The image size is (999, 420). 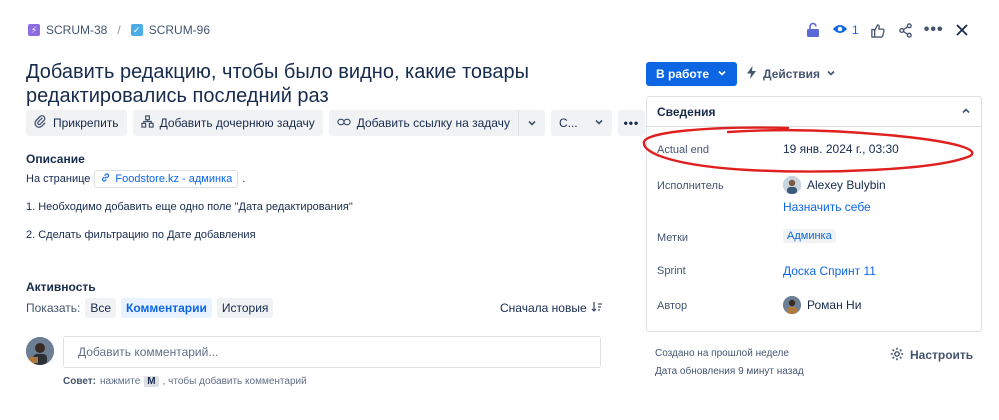 What do you see at coordinates (433, 123) in the screenshot?
I see `add-link-label: Добавить ссылку на задачу` at bounding box center [433, 123].